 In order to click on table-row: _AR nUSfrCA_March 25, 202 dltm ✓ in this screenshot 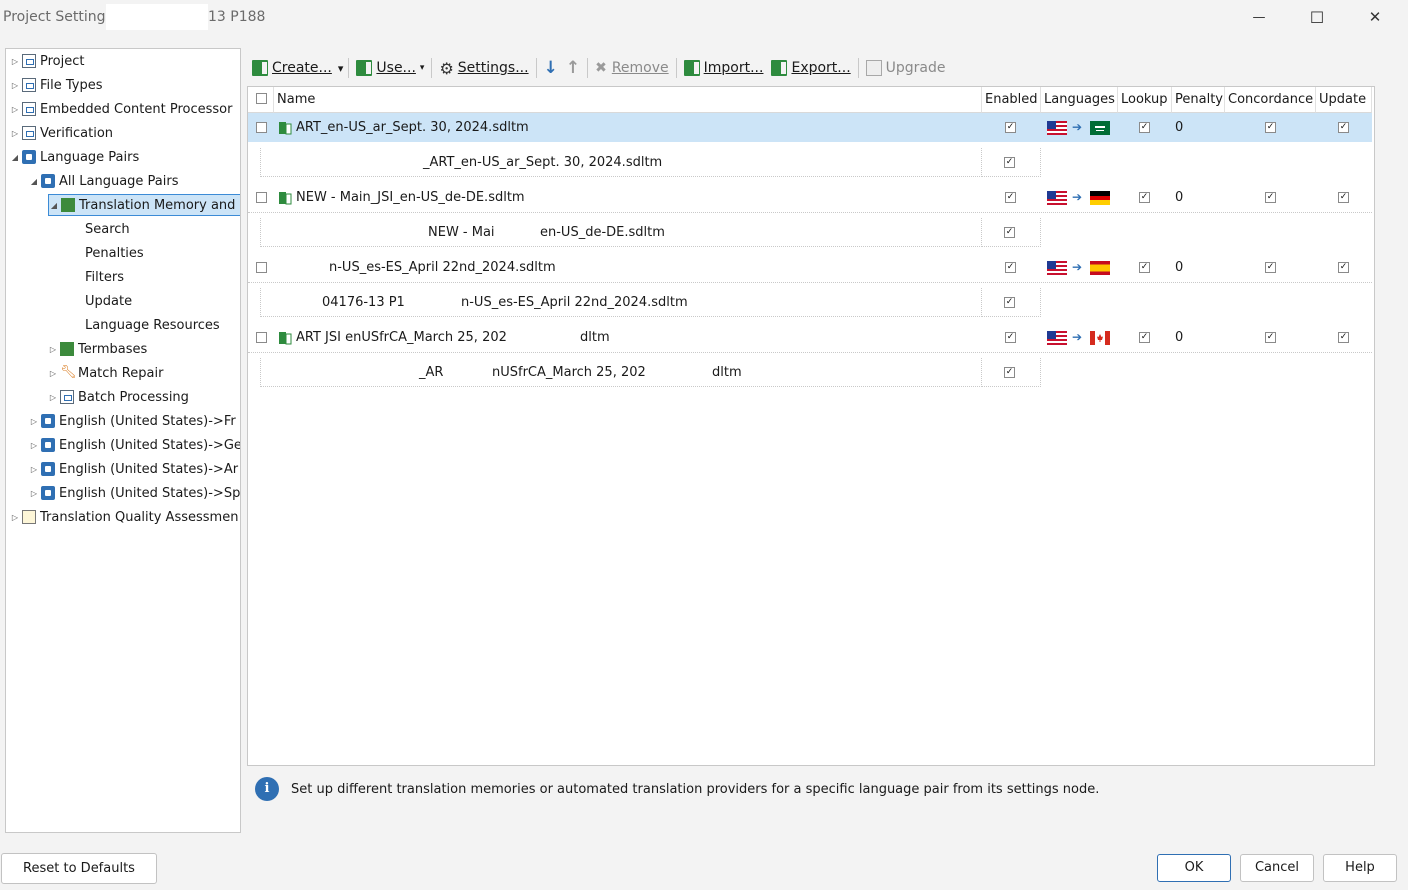, I will do `click(645, 372)`.